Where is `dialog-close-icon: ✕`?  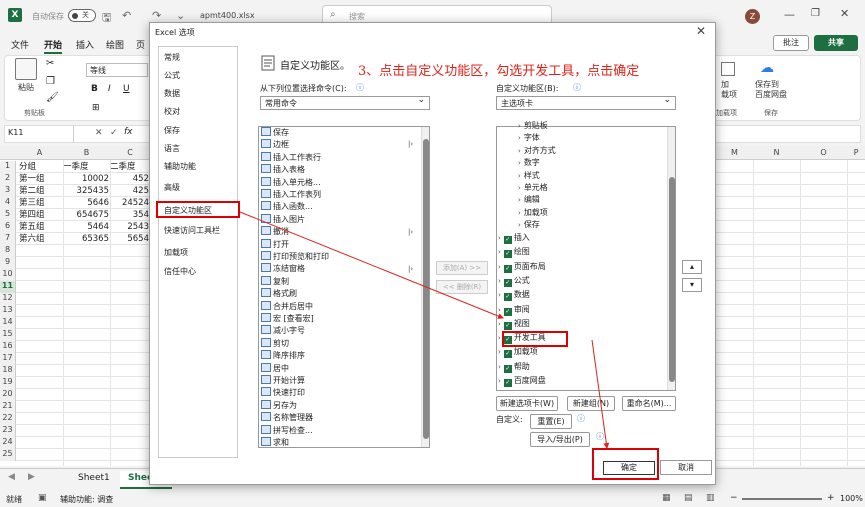 dialog-close-icon: ✕ is located at coordinates (701, 31).